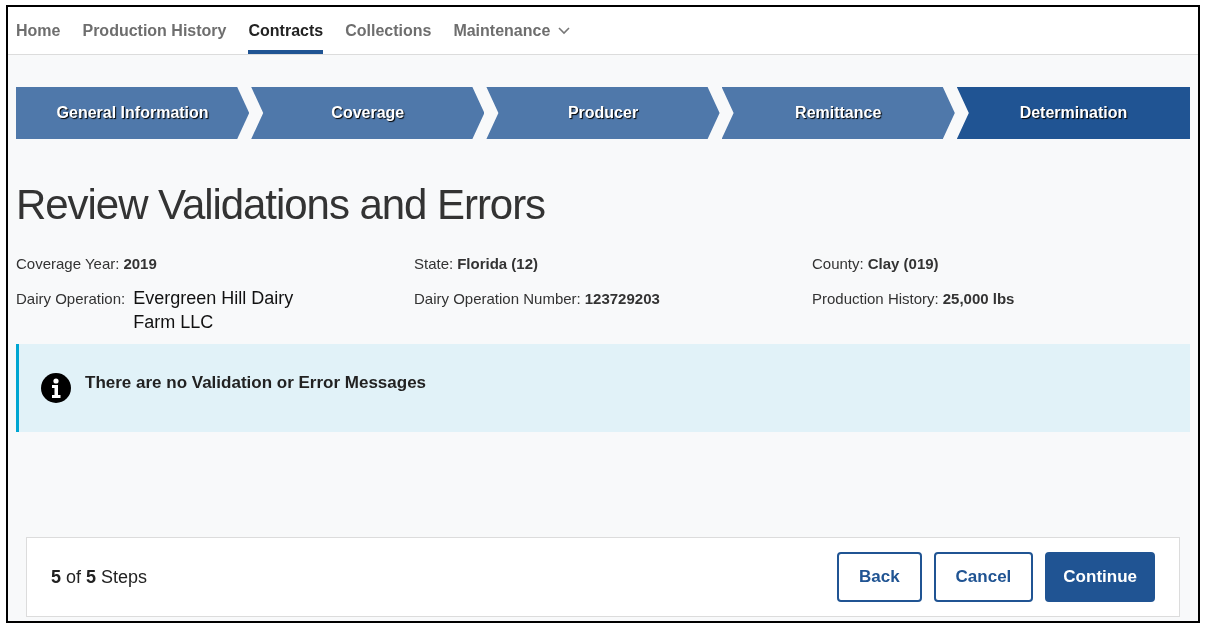 The image size is (1205, 623). Describe the element at coordinates (256, 382) in the screenshot. I see `alert-message: There are no Validation or Error Messages` at that location.